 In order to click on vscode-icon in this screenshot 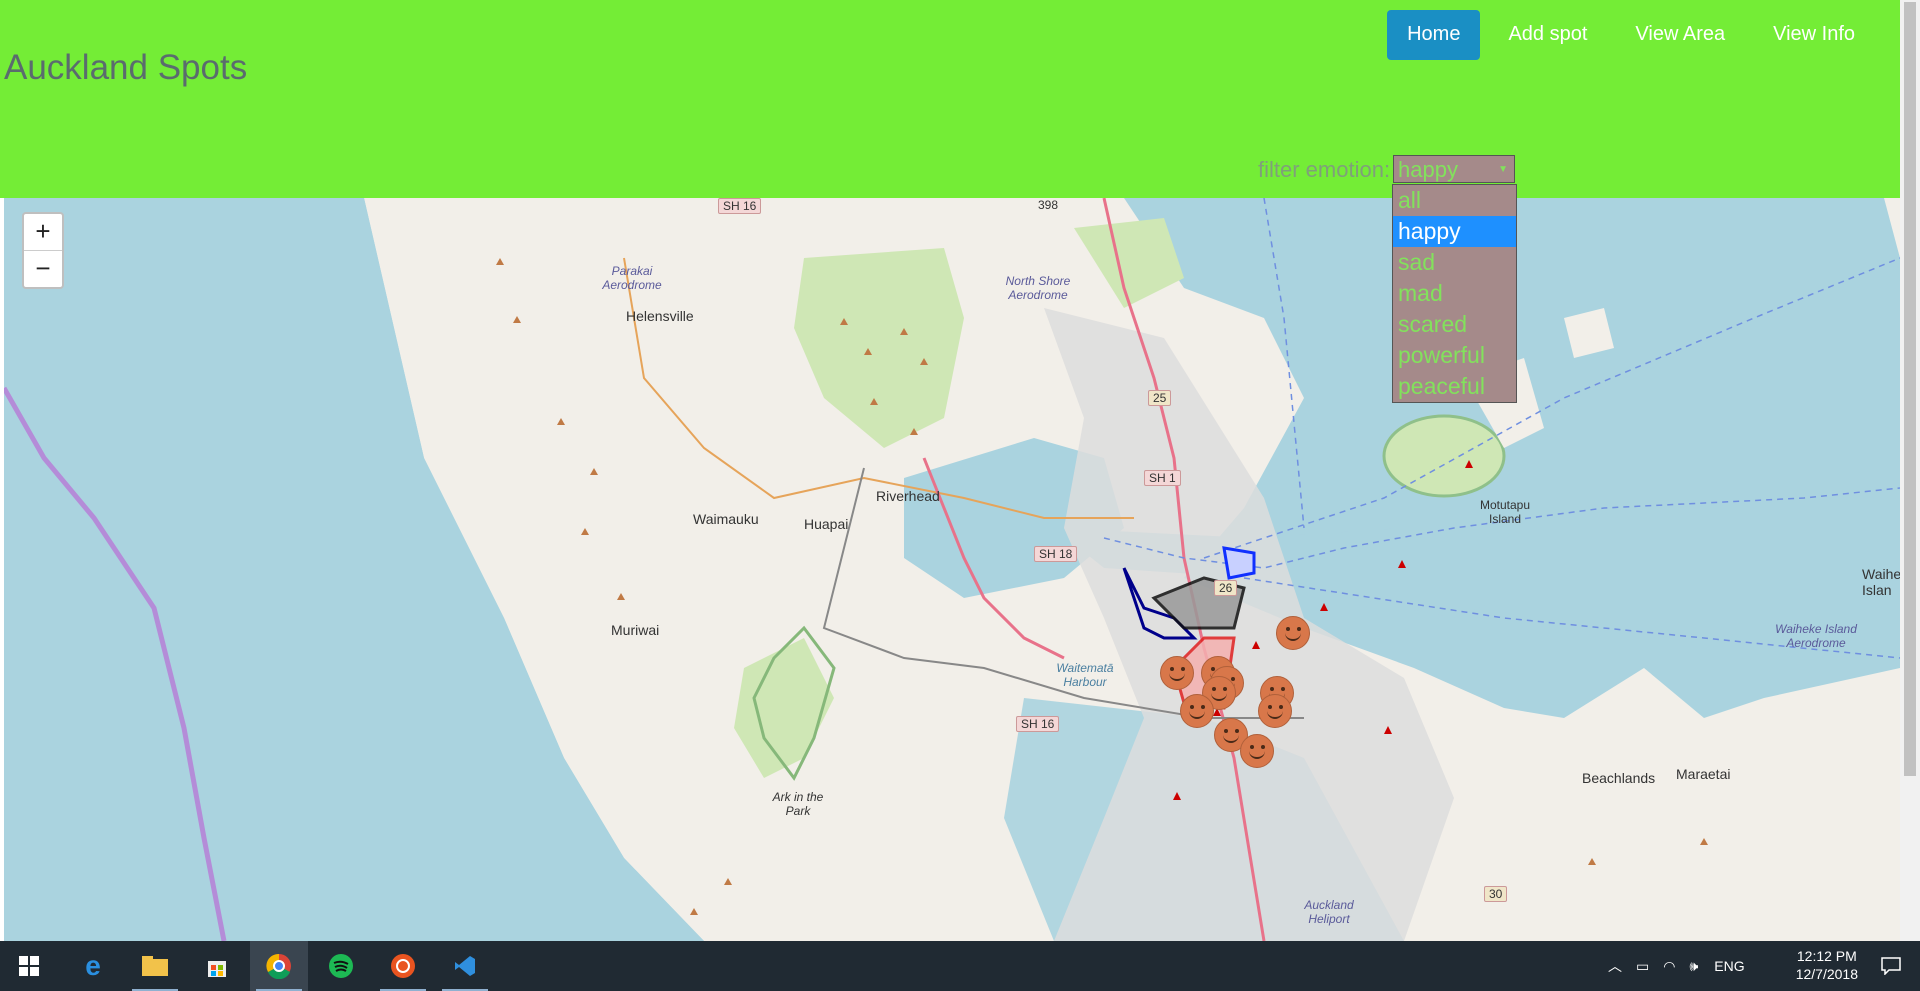, I will do `click(465, 966)`.